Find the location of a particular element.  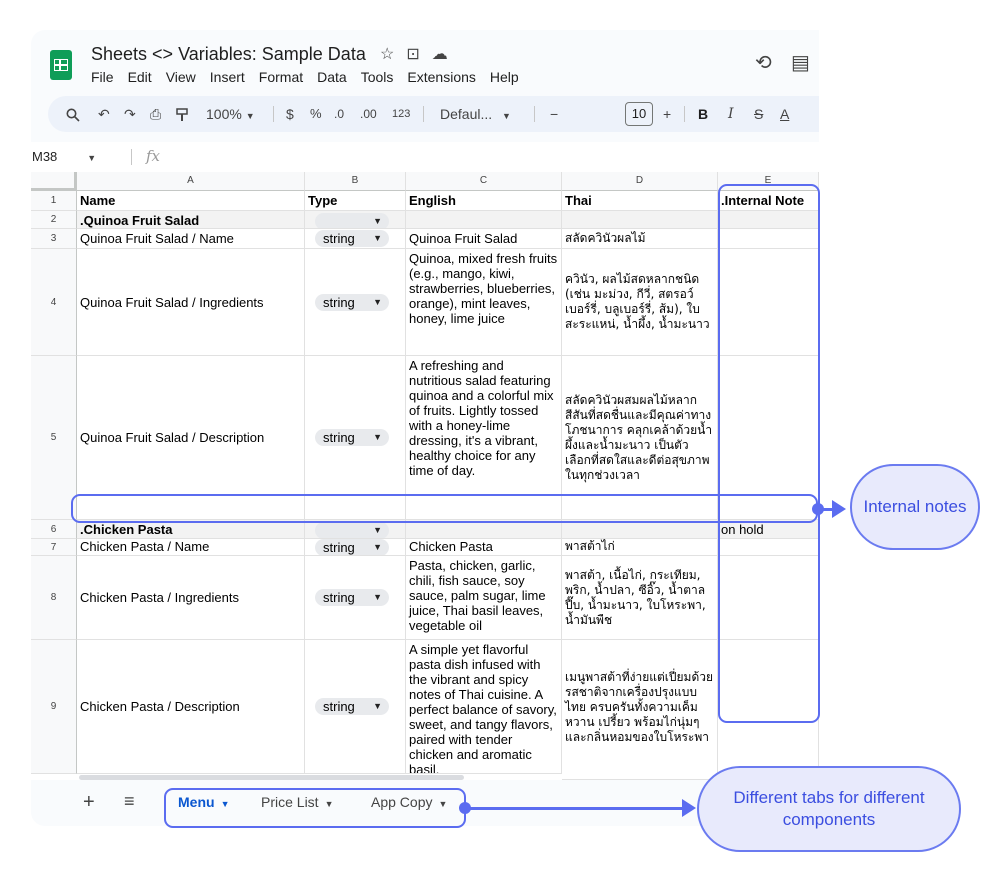

cloud-icon: ☁ is located at coordinates (440, 54).